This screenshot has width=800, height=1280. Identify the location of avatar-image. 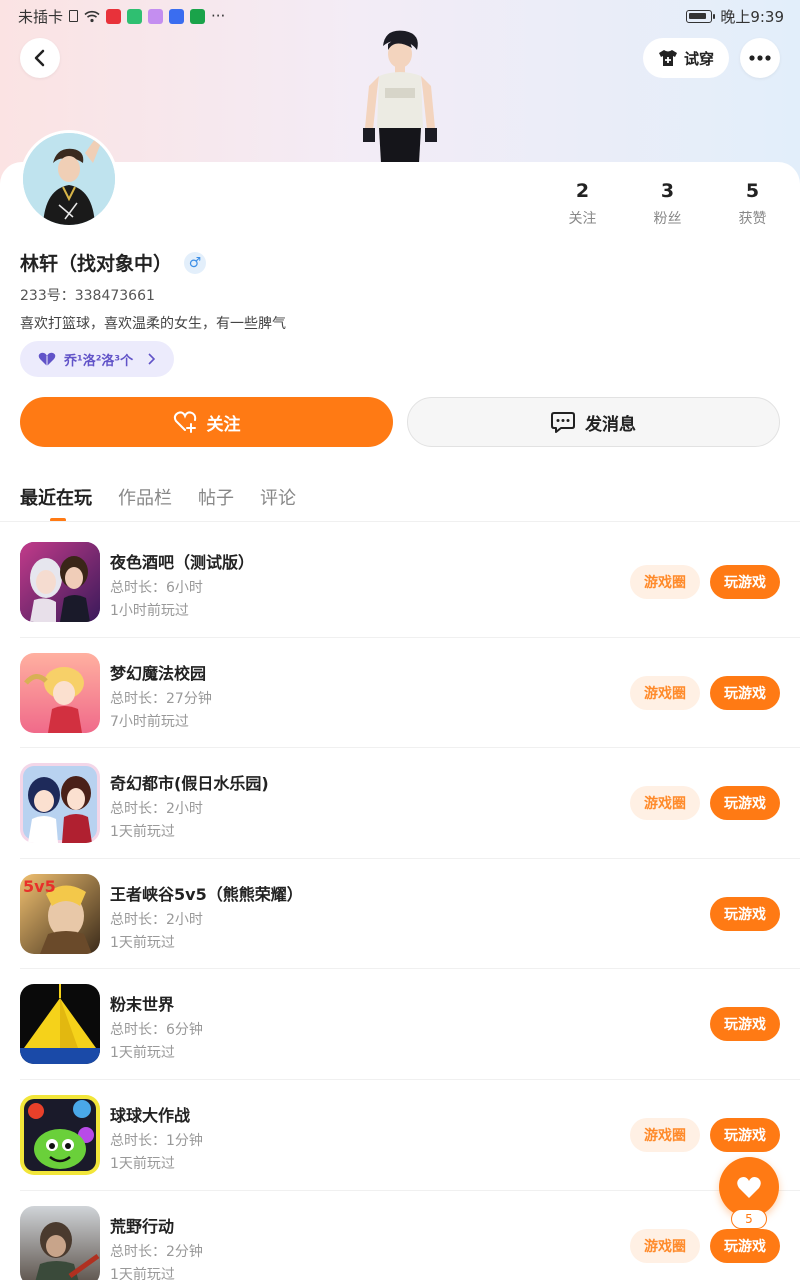
(69, 179).